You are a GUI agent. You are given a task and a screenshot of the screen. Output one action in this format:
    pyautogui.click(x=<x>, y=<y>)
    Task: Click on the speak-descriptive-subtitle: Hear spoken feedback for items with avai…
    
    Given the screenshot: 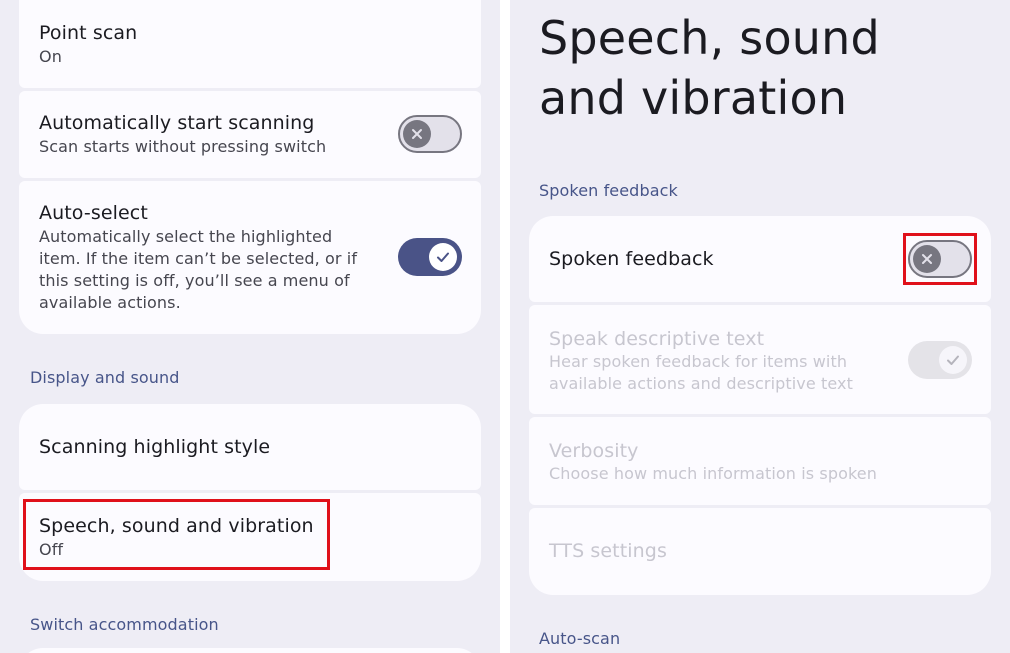 What is the action you would take?
    pyautogui.click(x=701, y=372)
    